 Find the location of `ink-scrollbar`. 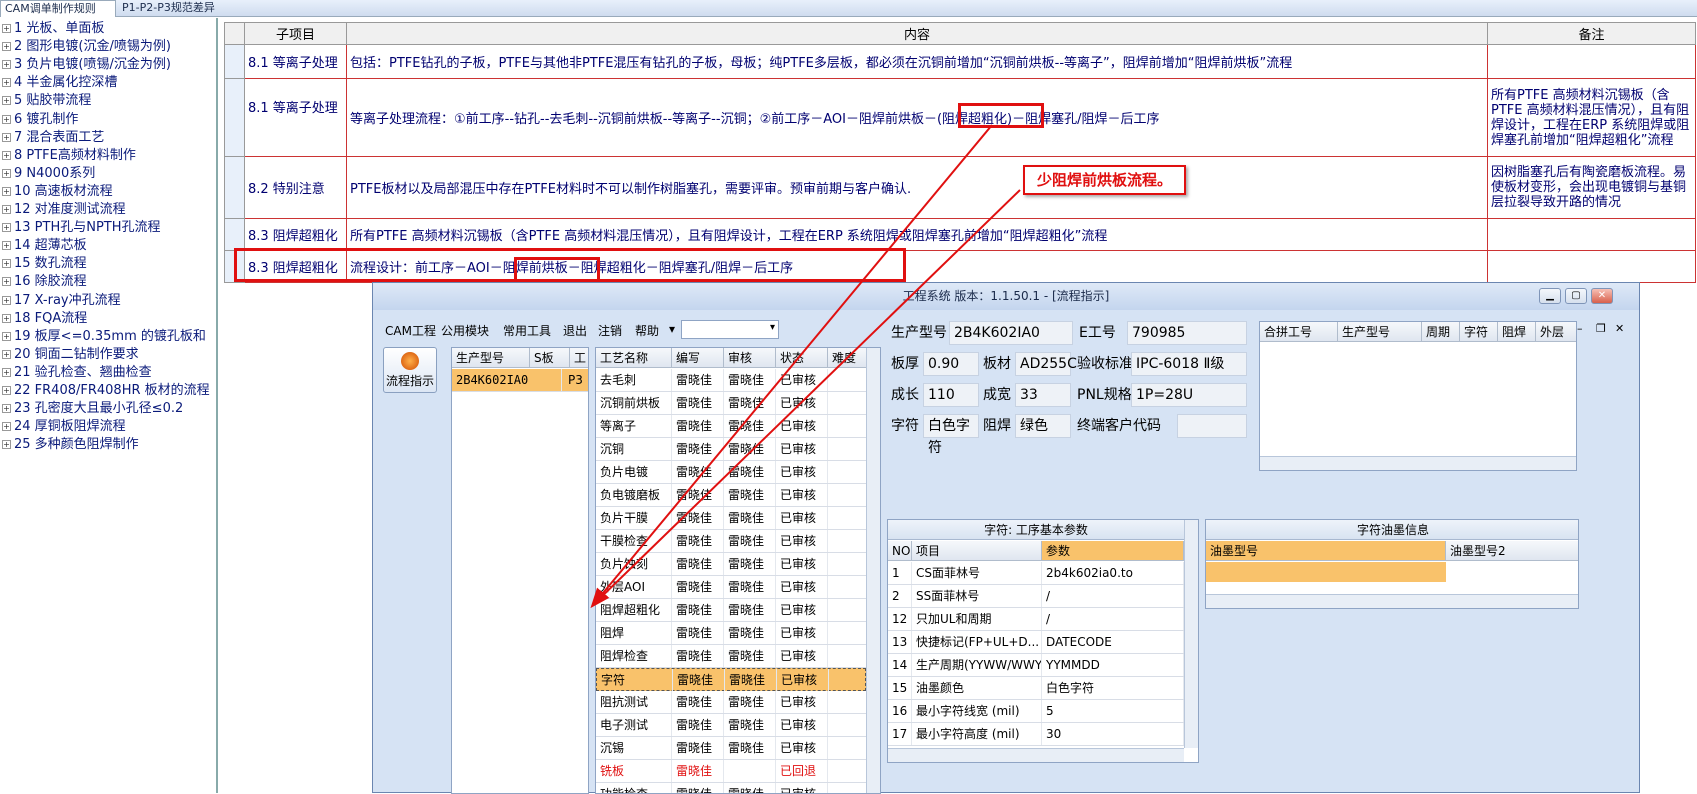

ink-scrollbar is located at coordinates (1392, 601).